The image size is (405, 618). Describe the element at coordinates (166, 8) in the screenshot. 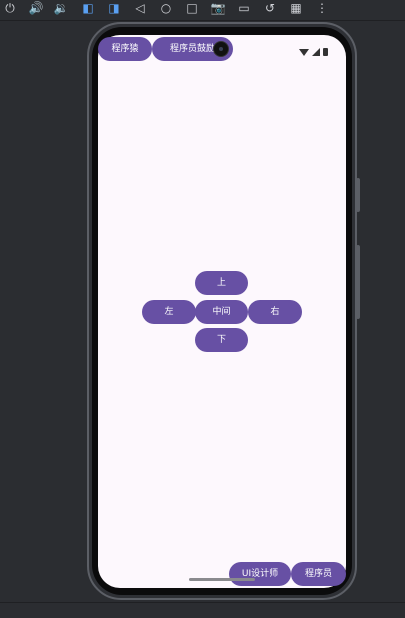

I see `home-icon: ○` at that location.